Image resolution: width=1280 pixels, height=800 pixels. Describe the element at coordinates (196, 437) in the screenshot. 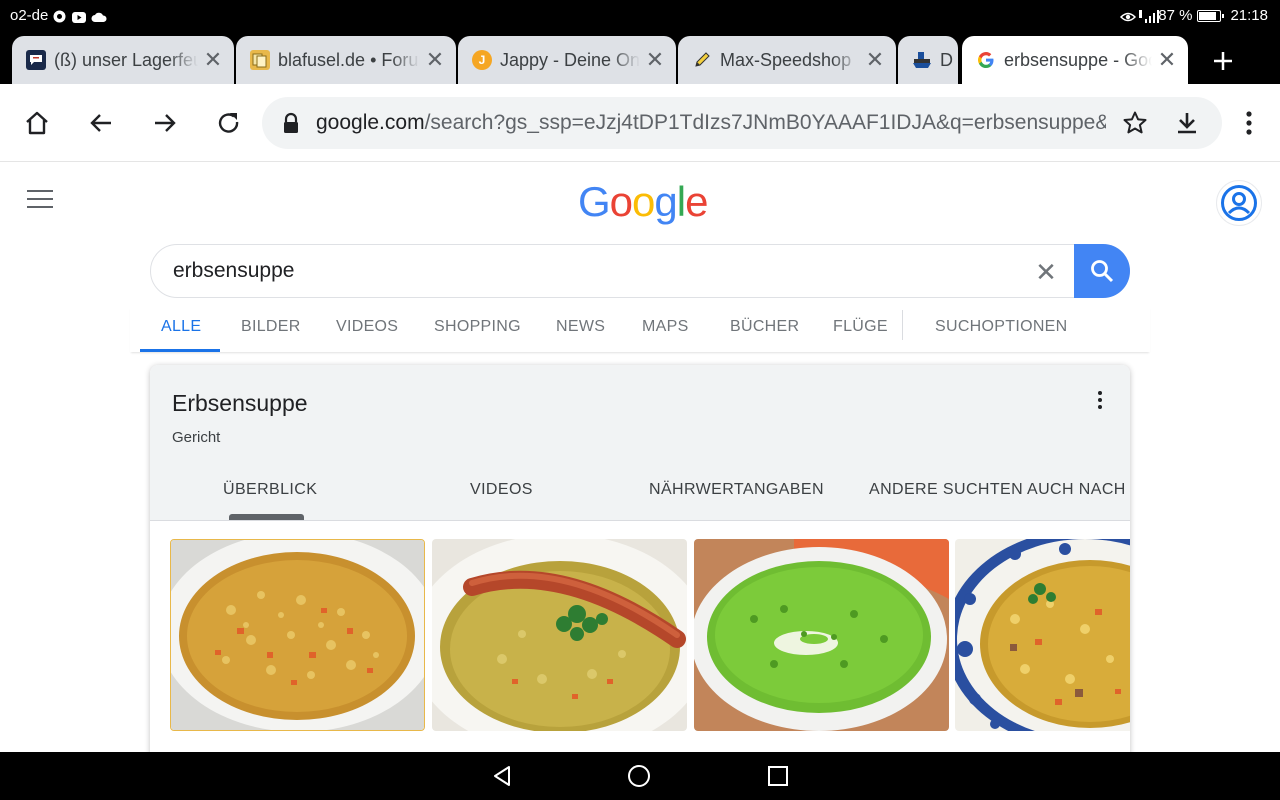

I see `knowledge-subtitle: Gericht` at that location.